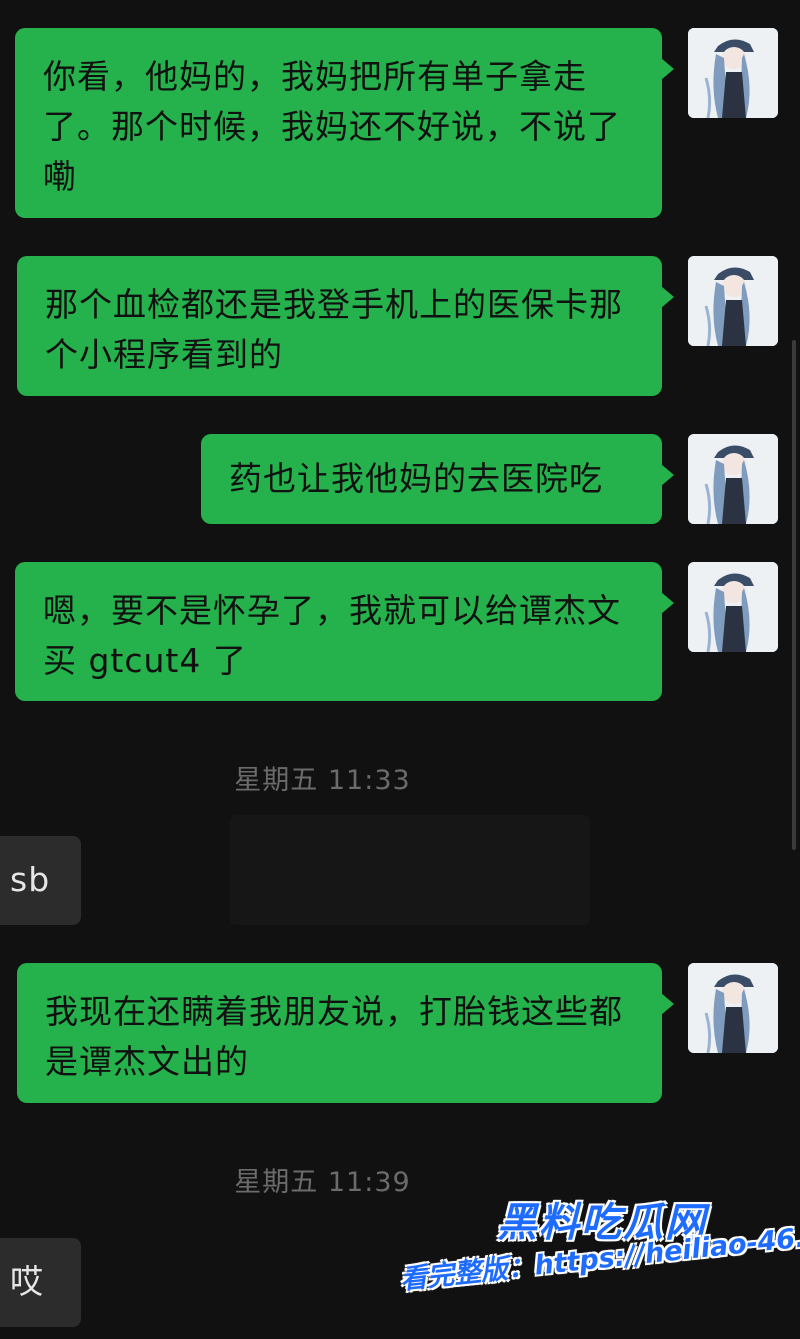  Describe the element at coordinates (410, 870) in the screenshot. I see `faint-background-block` at that location.